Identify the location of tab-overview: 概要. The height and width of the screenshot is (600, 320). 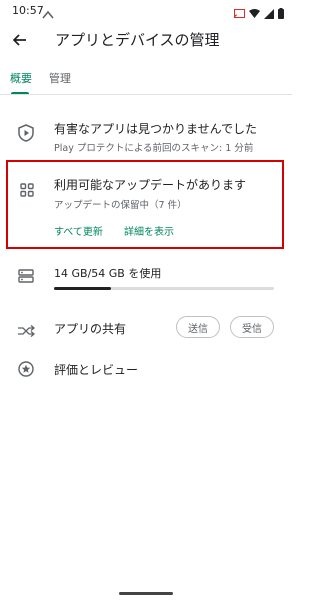
(21, 78).